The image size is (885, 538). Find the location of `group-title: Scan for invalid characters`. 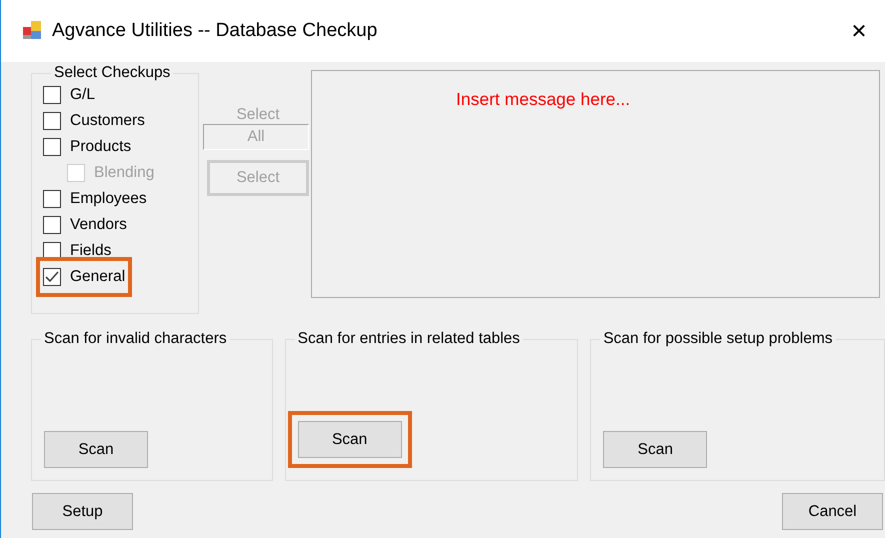

group-title: Scan for invalid characters is located at coordinates (135, 339).